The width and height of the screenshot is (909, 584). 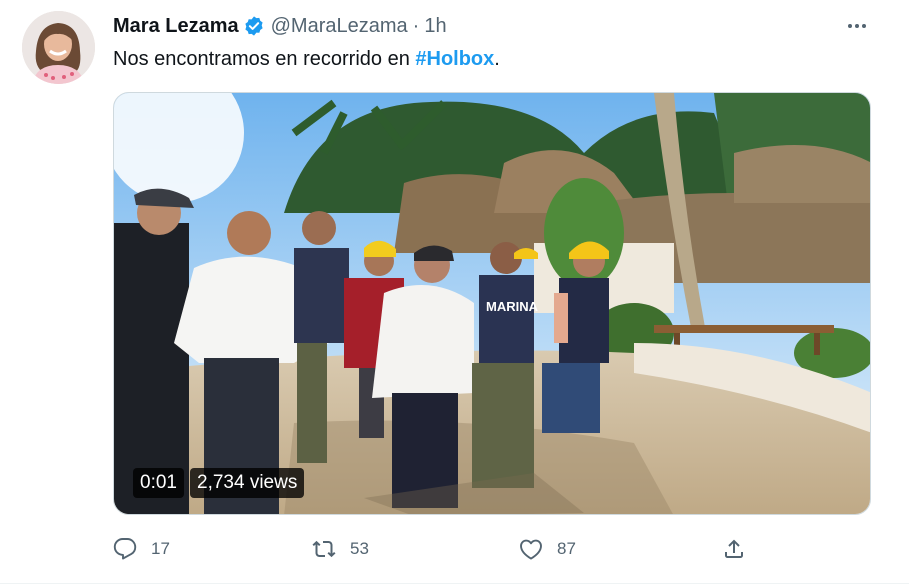 I want to click on avatar, so click(x=58, y=47).